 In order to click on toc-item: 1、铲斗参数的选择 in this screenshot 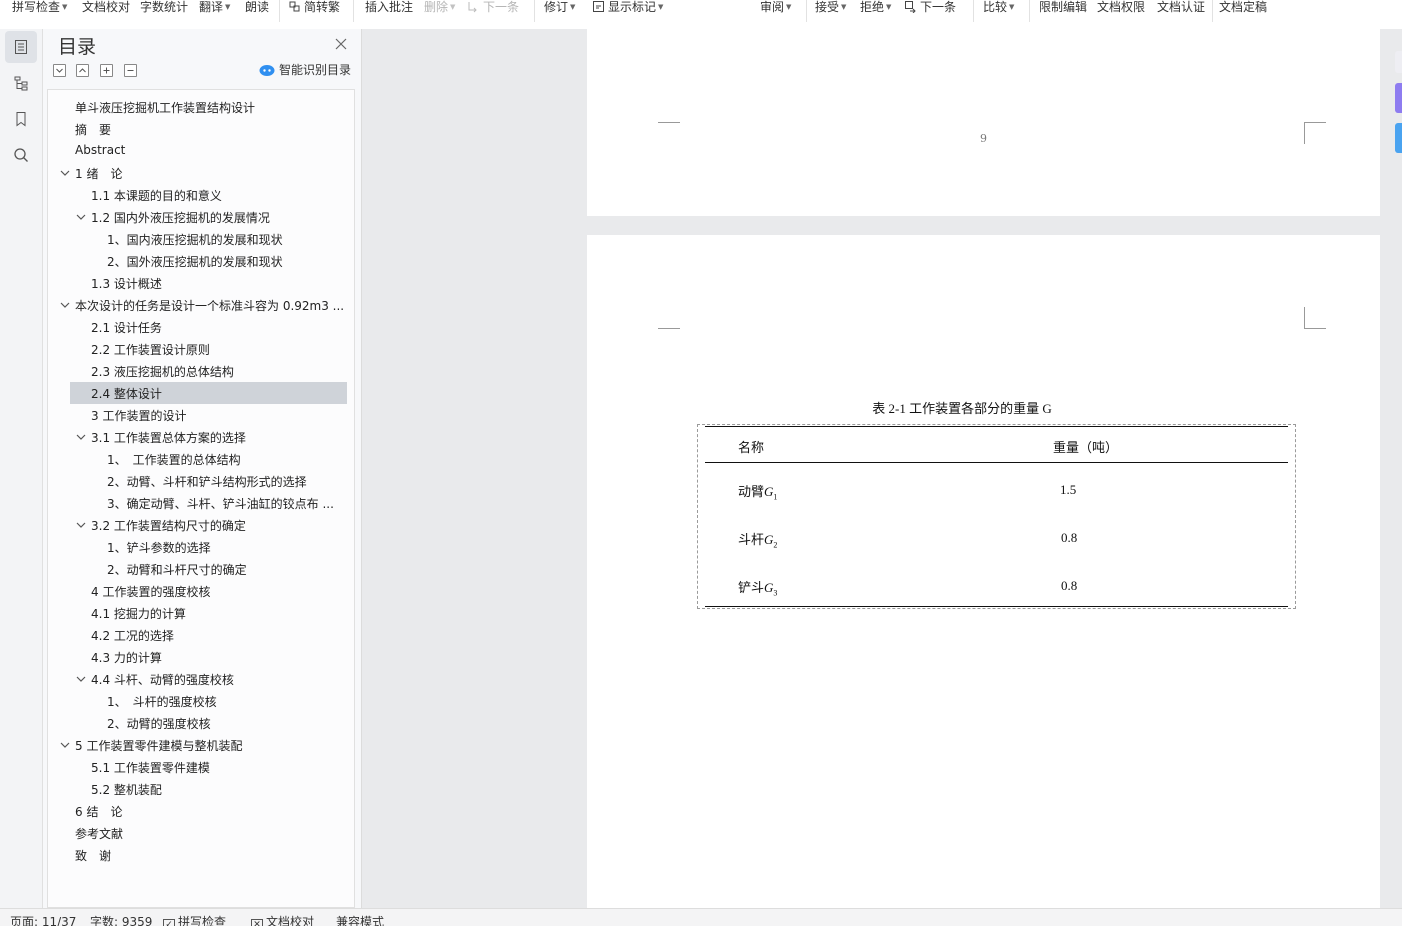, I will do `click(201, 547)`.